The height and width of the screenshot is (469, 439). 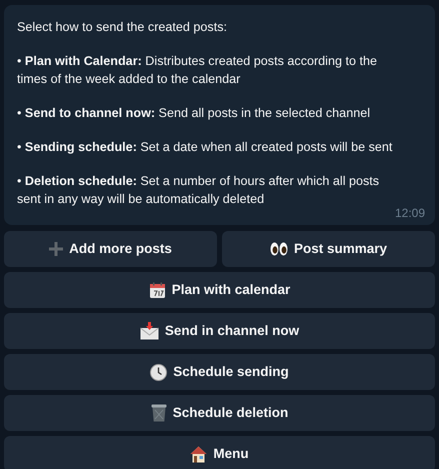 What do you see at coordinates (56, 249) in the screenshot?
I see `plus-icon` at bounding box center [56, 249].